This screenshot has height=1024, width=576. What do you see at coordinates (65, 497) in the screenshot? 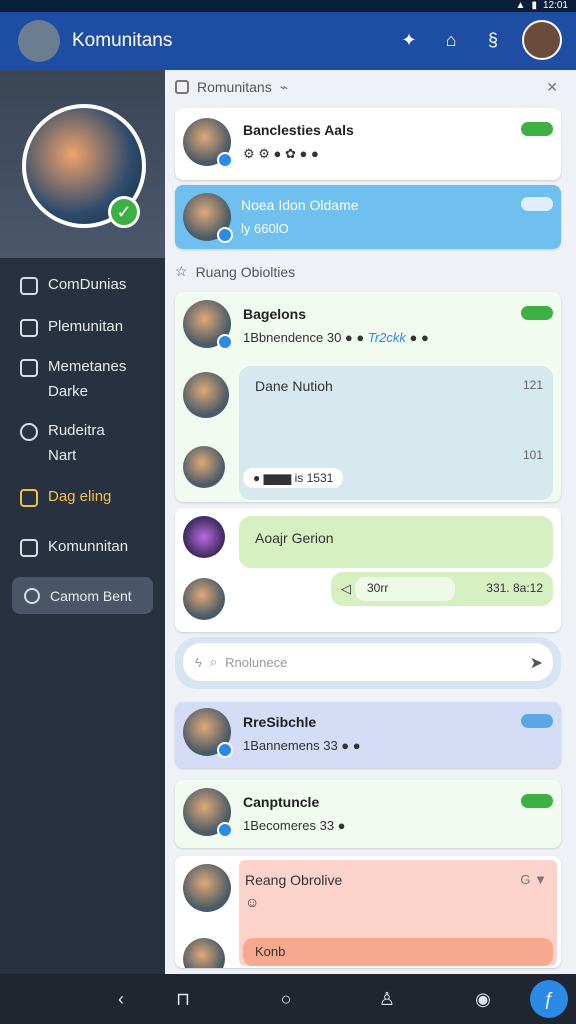
I see `sidebar-item-tasks: Dag eling` at bounding box center [65, 497].